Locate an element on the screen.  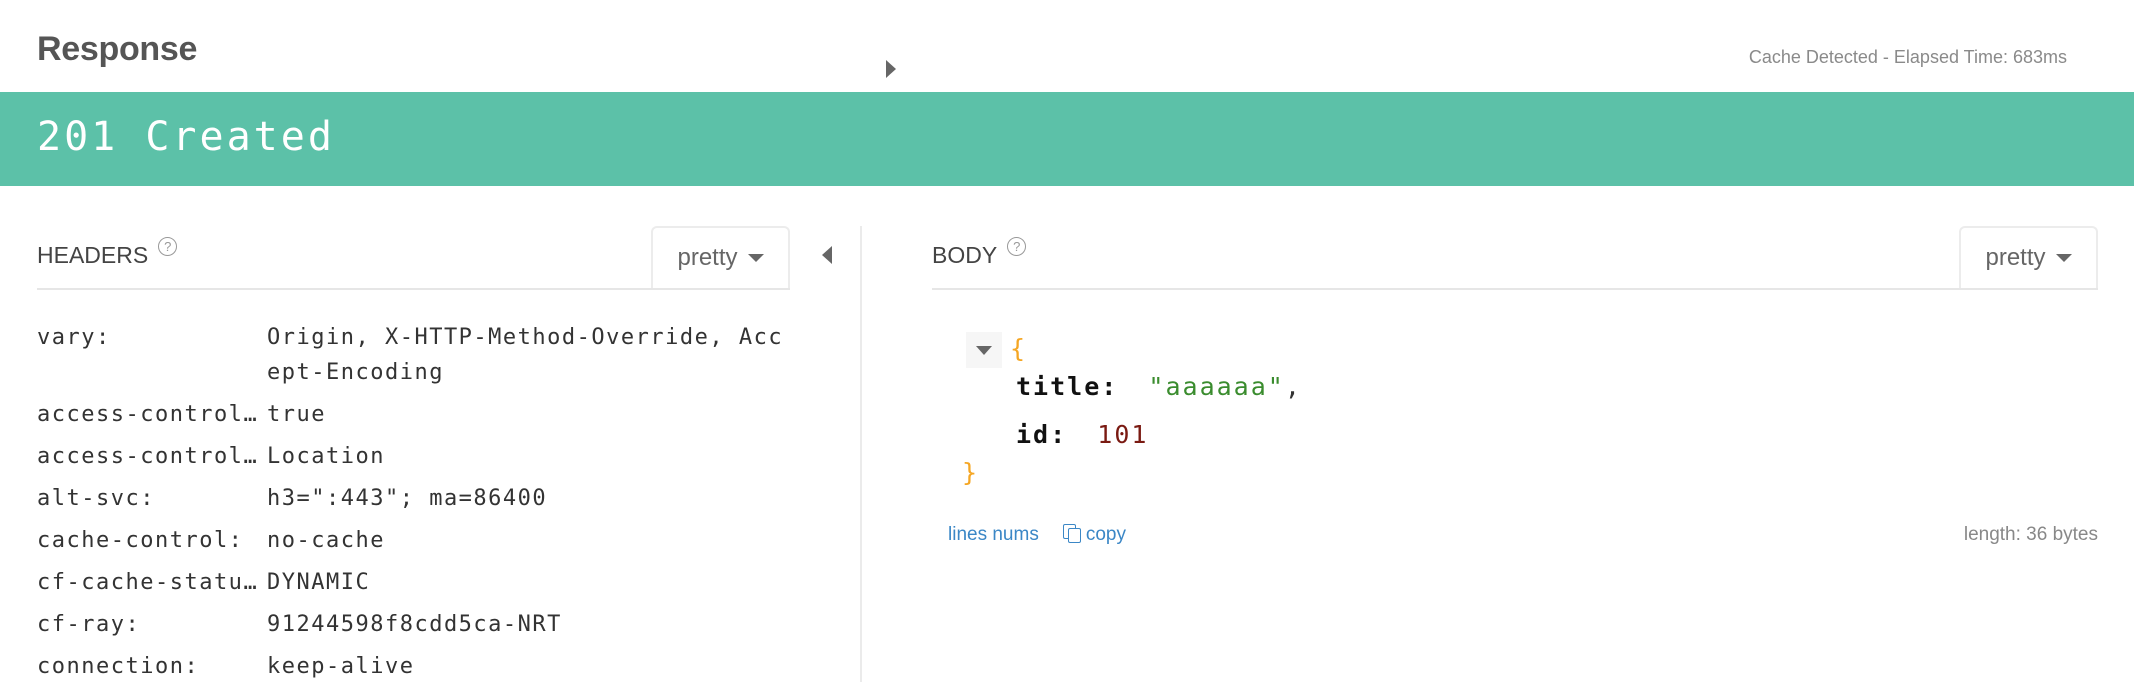
header-value: keep-alive is located at coordinates (341, 666).